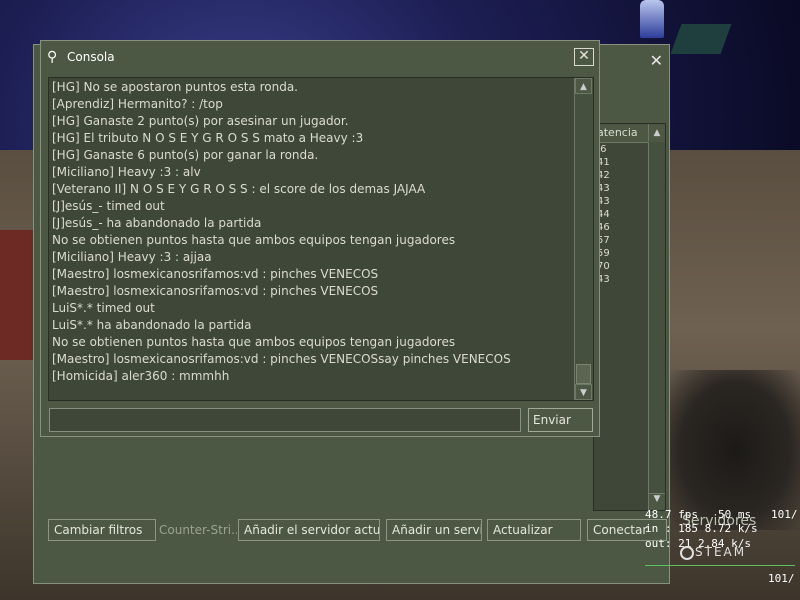 The height and width of the screenshot is (600, 800). What do you see at coordinates (285, 420) in the screenshot?
I see `console-input` at bounding box center [285, 420].